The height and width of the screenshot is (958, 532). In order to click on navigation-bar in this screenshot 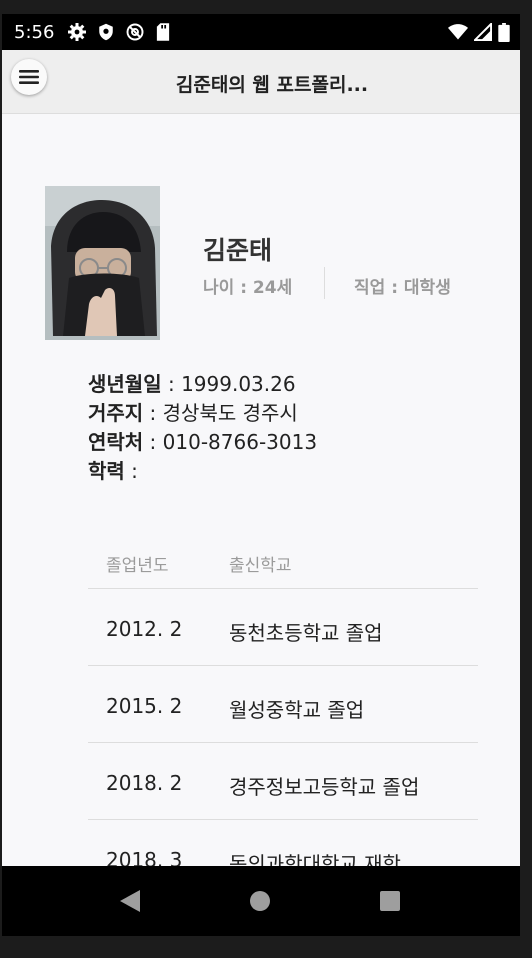, I will do `click(261, 901)`.